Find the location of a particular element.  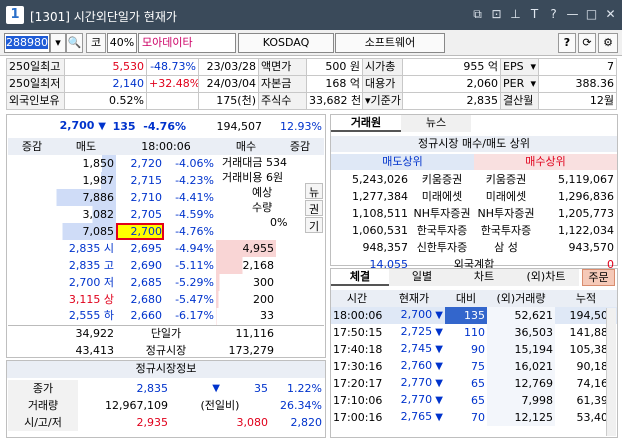

trade-row: 17:50:15 2,725 ▼ 110 36,503 141,886 is located at coordinates (474, 332).